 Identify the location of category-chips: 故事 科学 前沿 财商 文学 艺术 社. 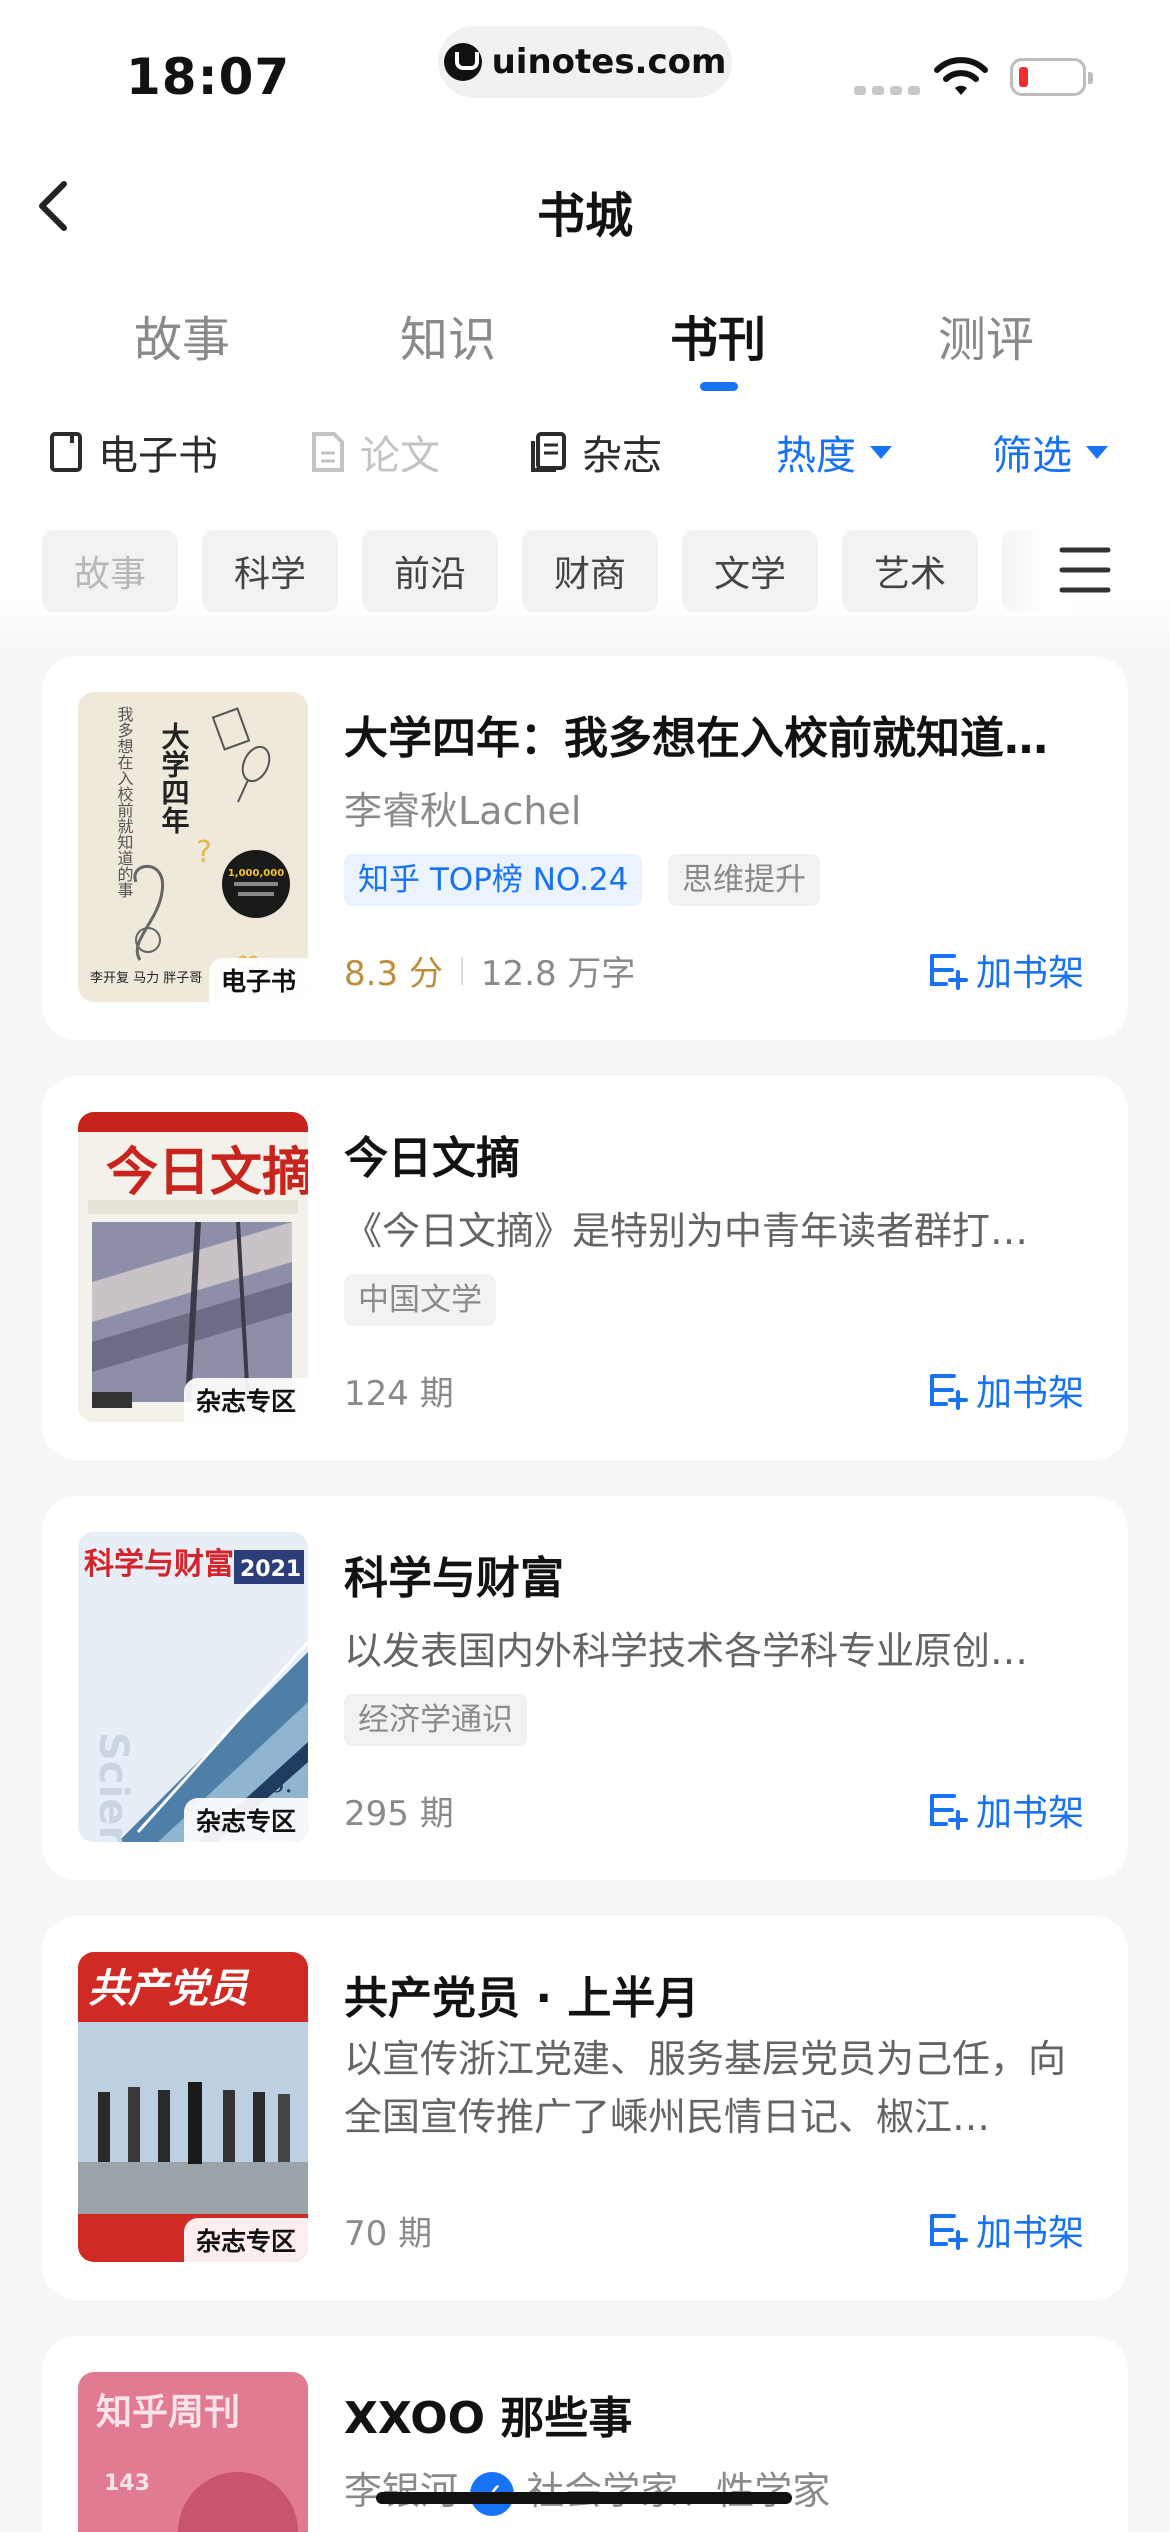
(546, 571).